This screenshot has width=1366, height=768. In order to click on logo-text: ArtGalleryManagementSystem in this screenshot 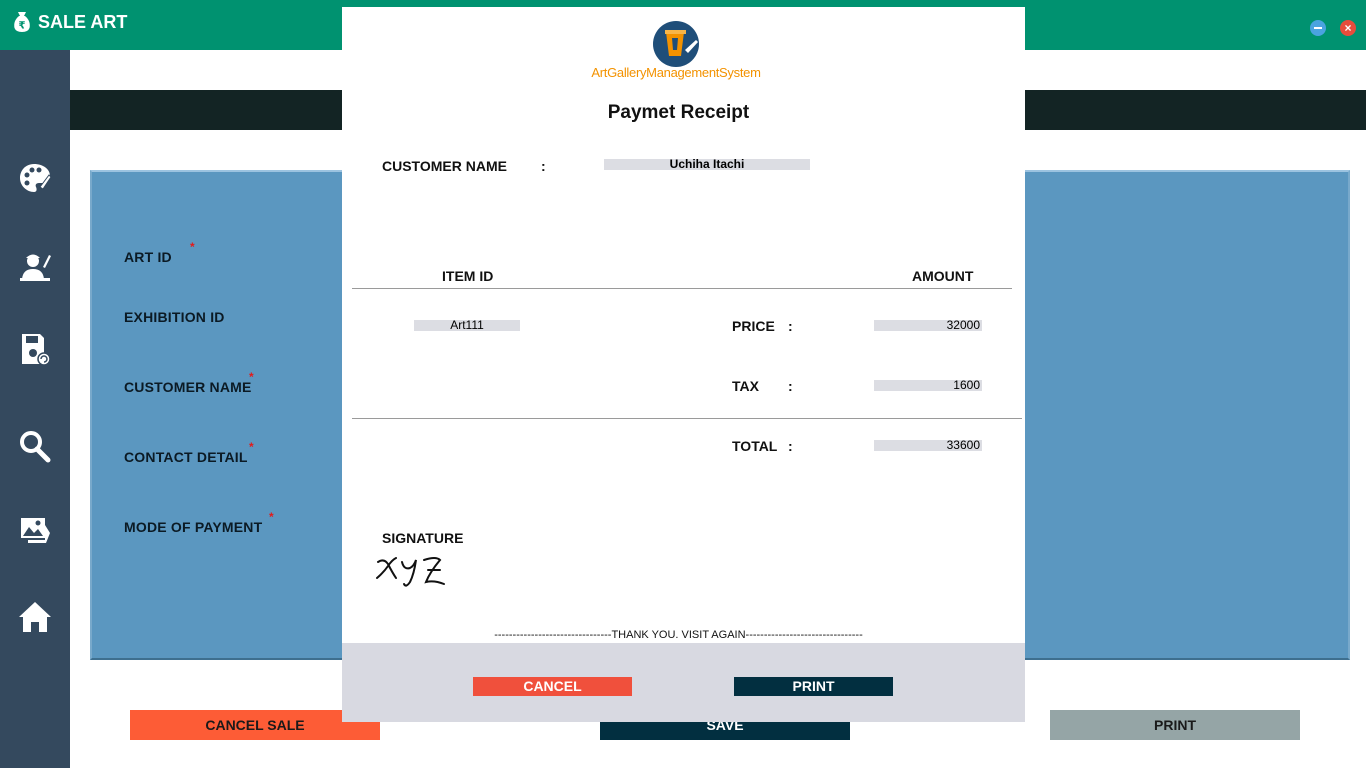, I will do `click(676, 72)`.